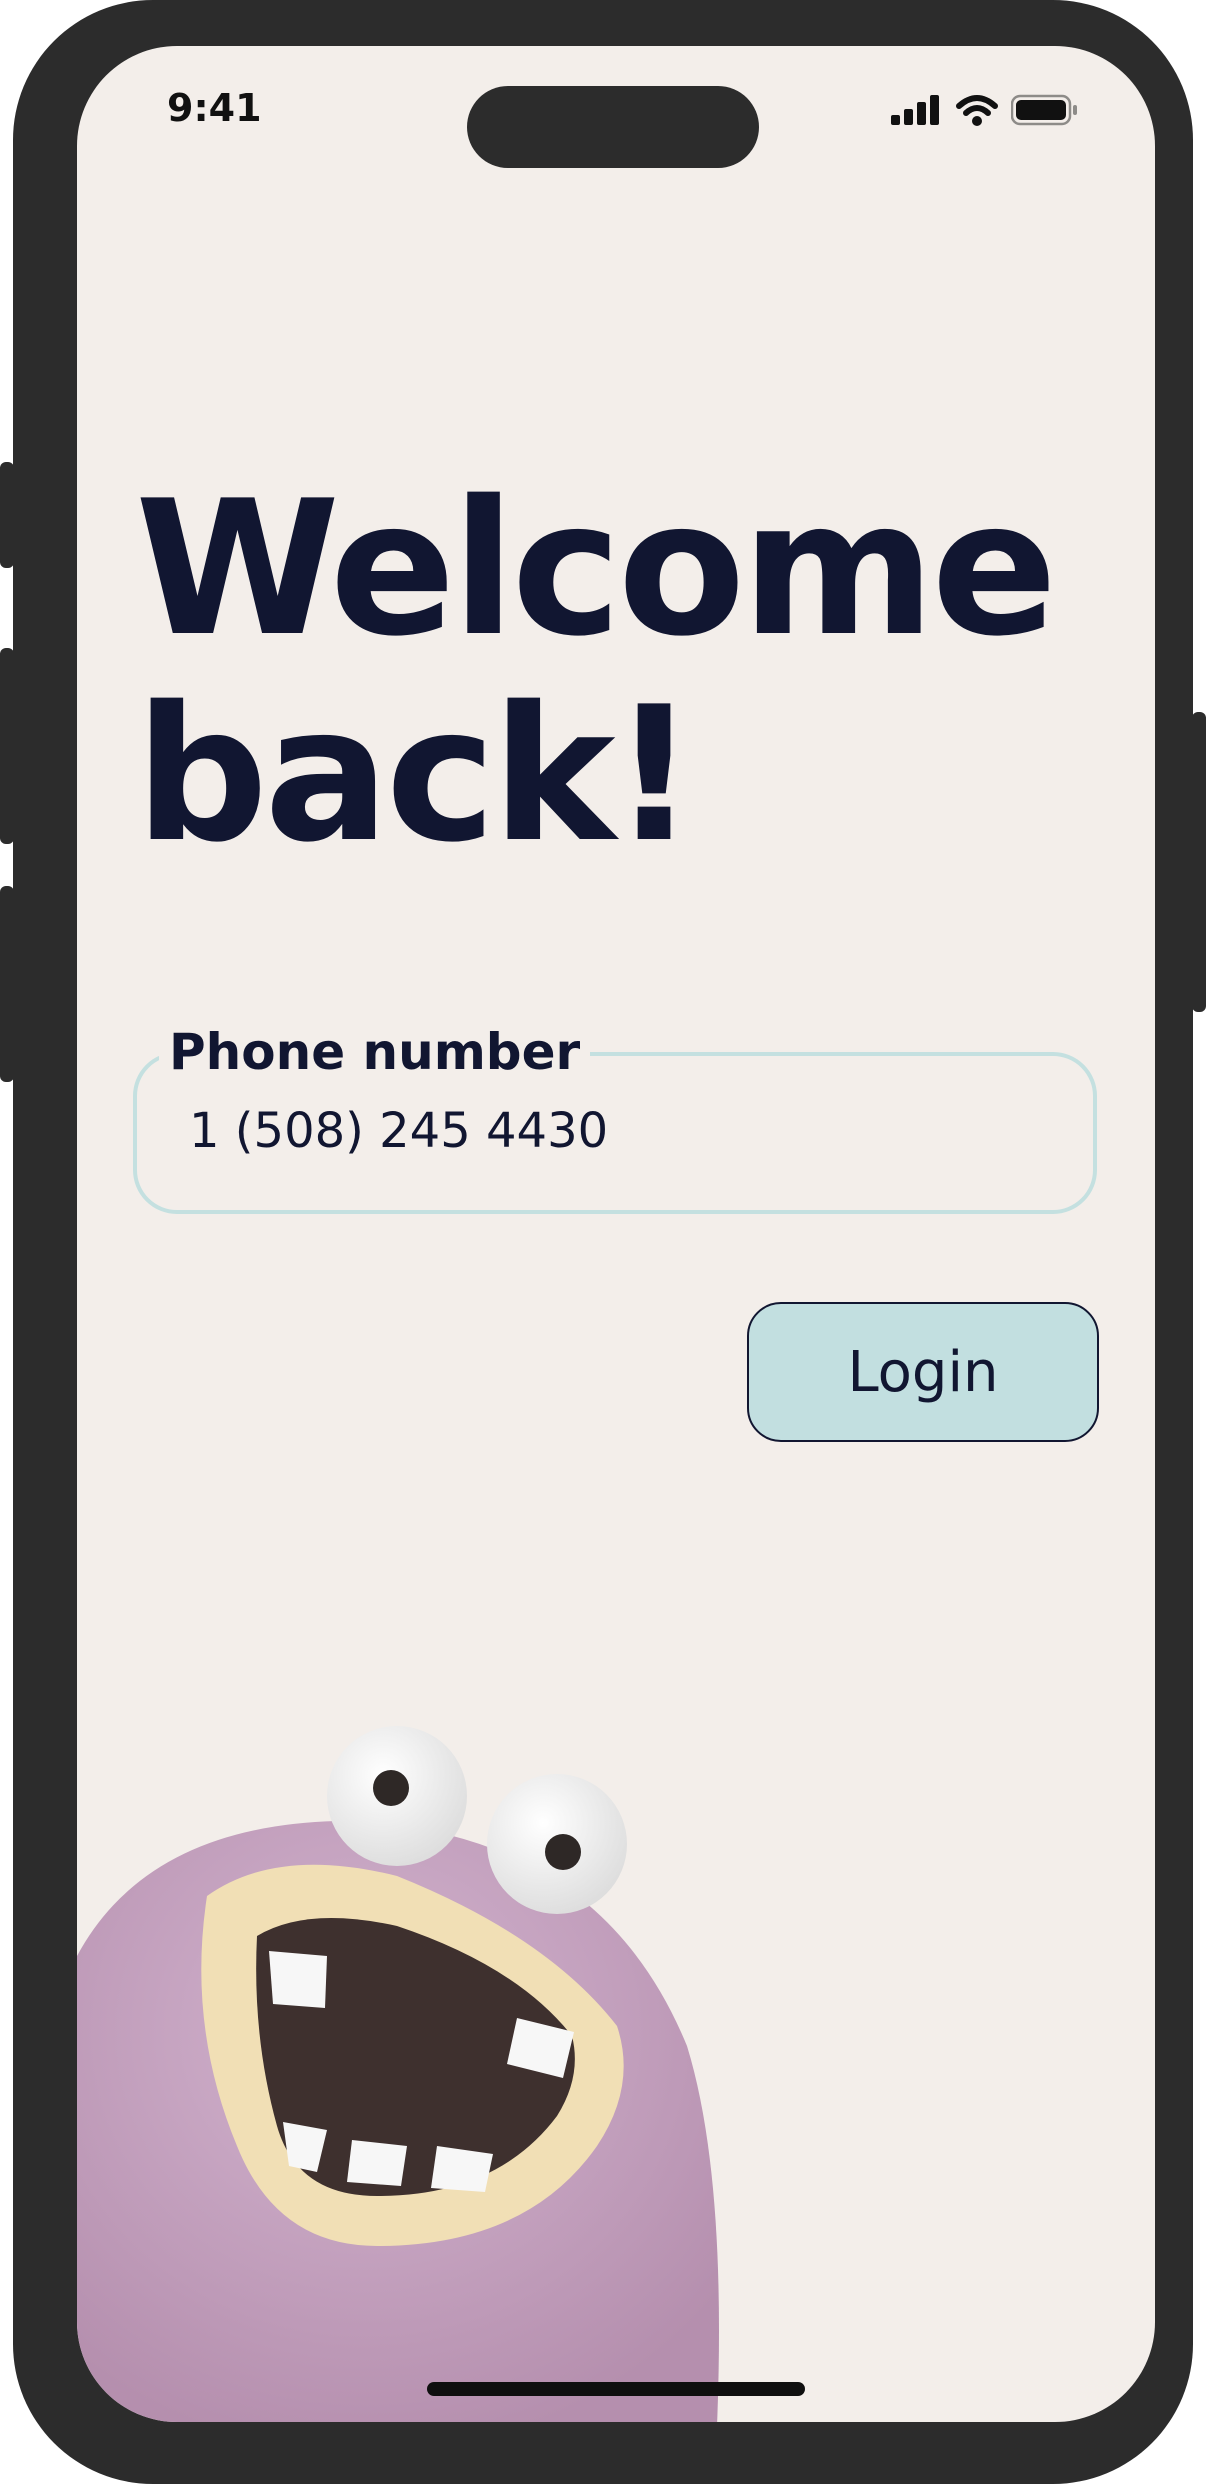 Image resolution: width=1207 pixels, height=2484 pixels. Describe the element at coordinates (923, 1372) in the screenshot. I see `login-button: Login` at that location.